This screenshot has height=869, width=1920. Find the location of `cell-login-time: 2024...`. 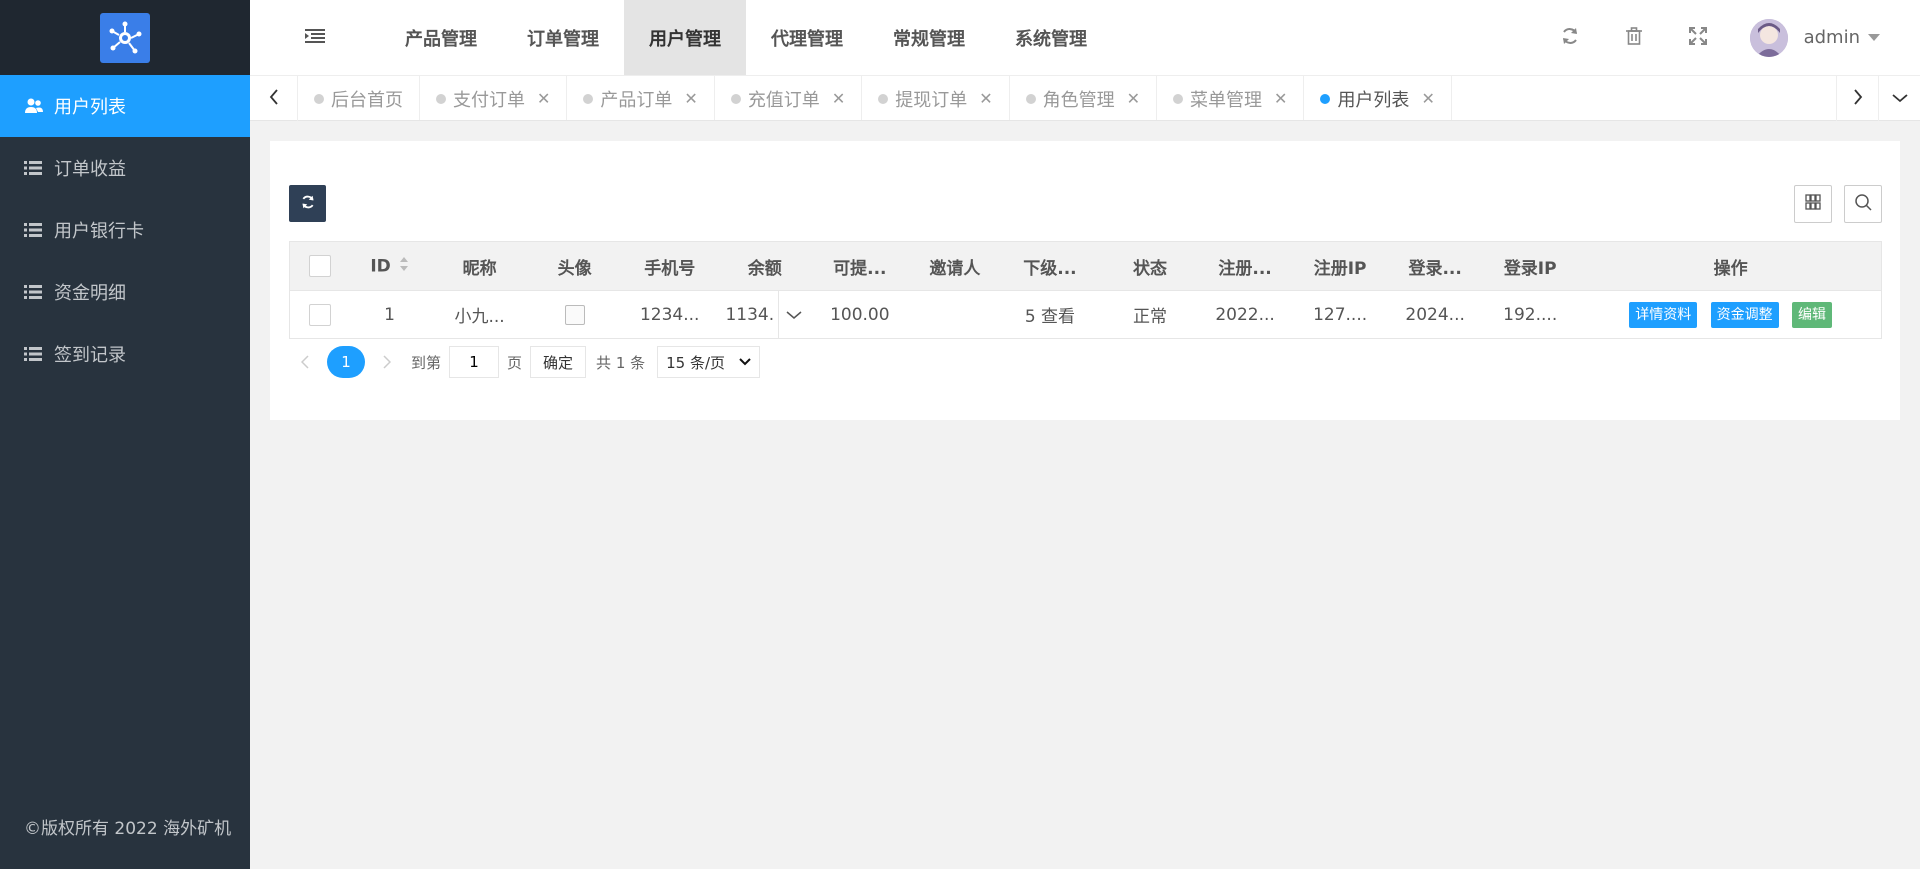

cell-login-time: 2024... is located at coordinates (1435, 314).